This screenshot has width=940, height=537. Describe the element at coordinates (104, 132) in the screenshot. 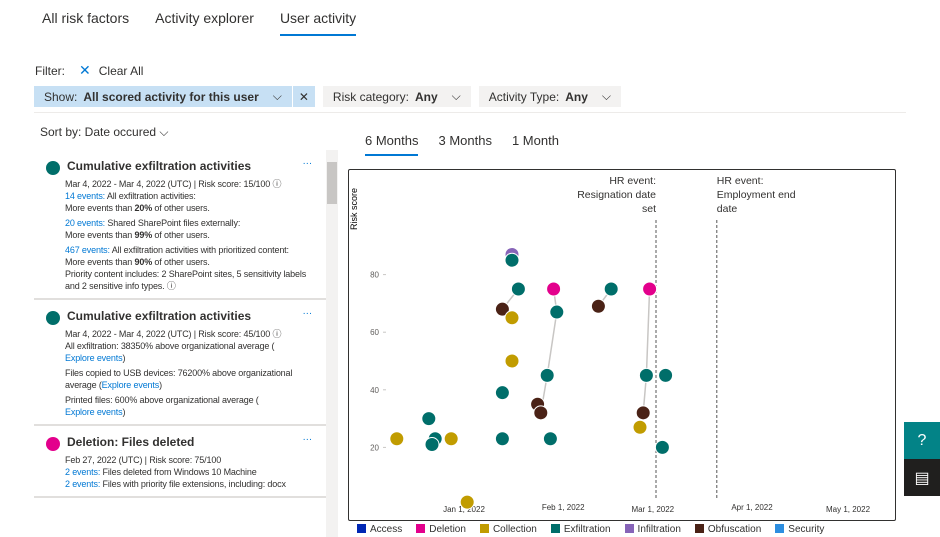

I see `sort-dropdown: Sort by: Date occured ⌵` at that location.